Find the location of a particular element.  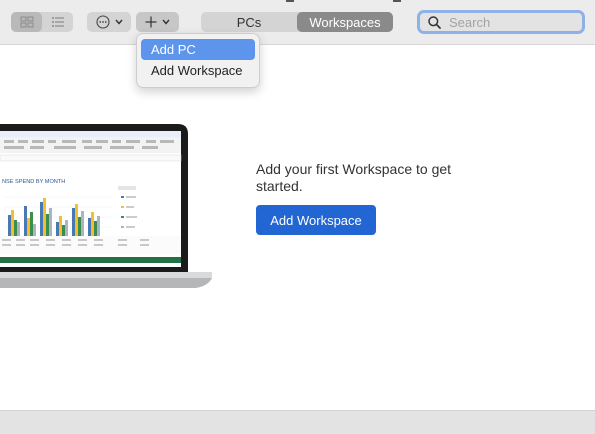

toolbar: PCs Workspaces Search is located at coordinates (297, 22).